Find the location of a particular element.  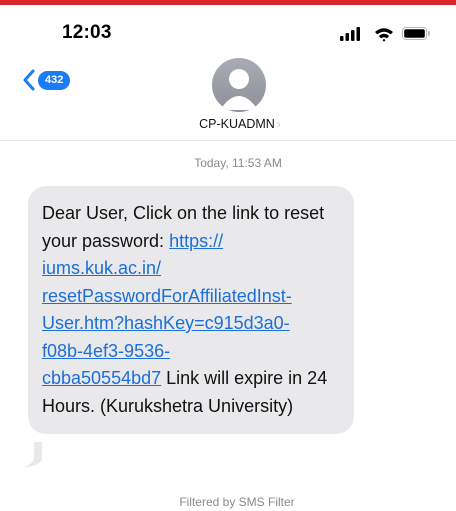

message-timestamp: Today, 11:53 AM is located at coordinates (228, 163).